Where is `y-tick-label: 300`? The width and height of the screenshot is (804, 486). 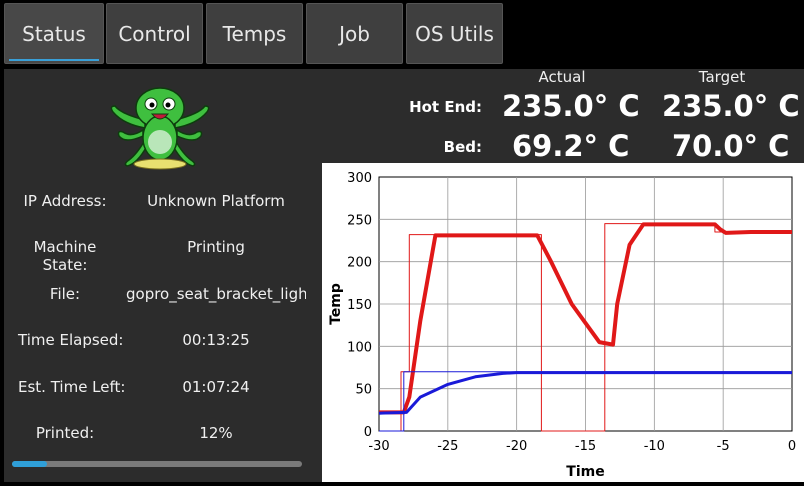
y-tick-label: 300 is located at coordinates (359, 178).